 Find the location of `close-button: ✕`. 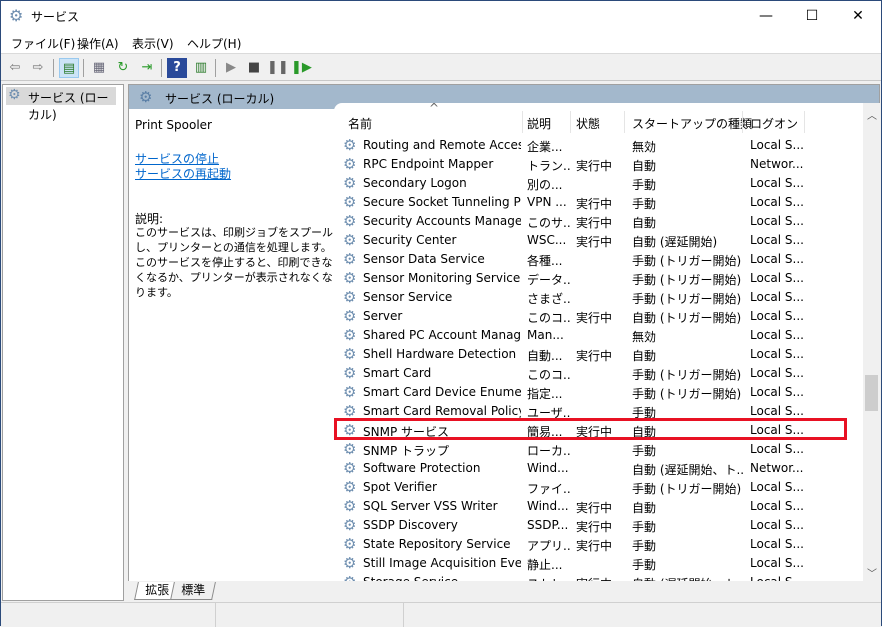

close-button: ✕ is located at coordinates (858, 16).